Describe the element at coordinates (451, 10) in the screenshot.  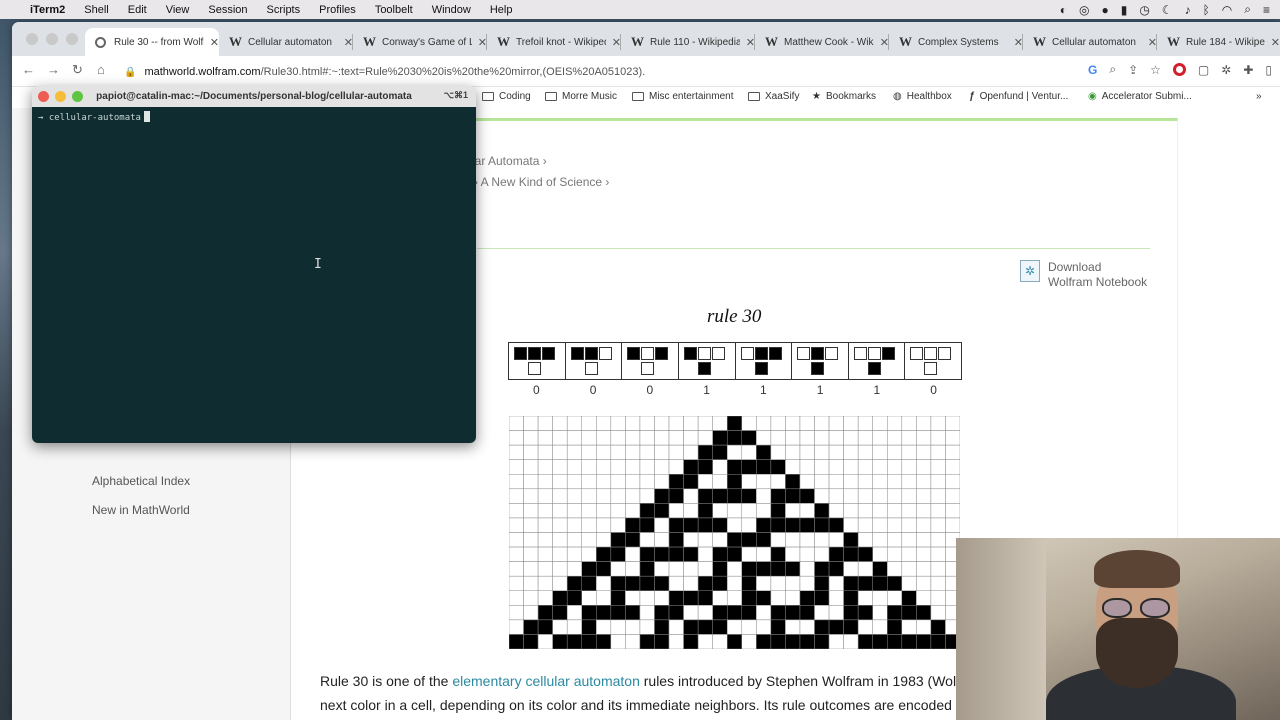
I see `menu-window: Window` at that location.